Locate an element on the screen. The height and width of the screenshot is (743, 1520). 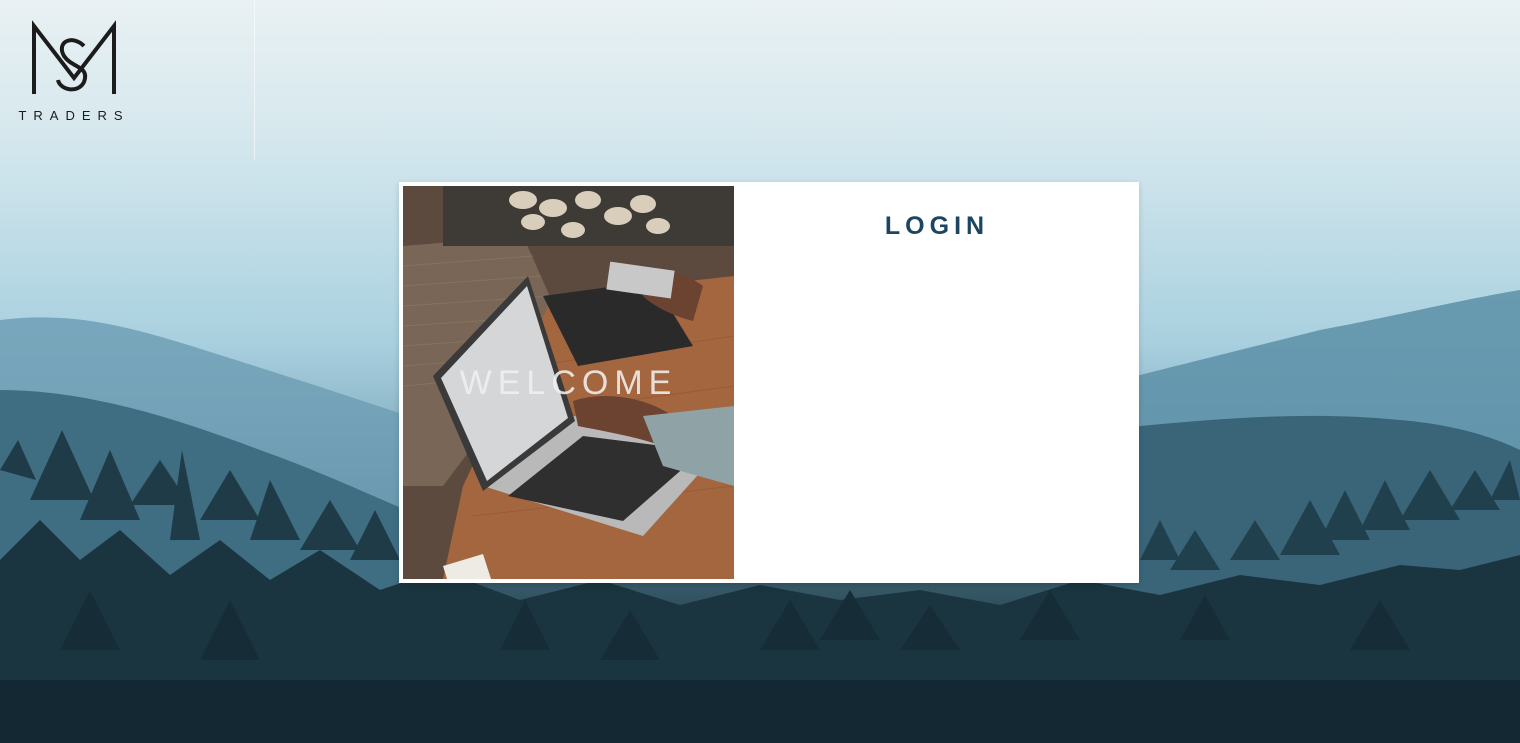
welcome-photo: WELCOME is located at coordinates (568, 382).